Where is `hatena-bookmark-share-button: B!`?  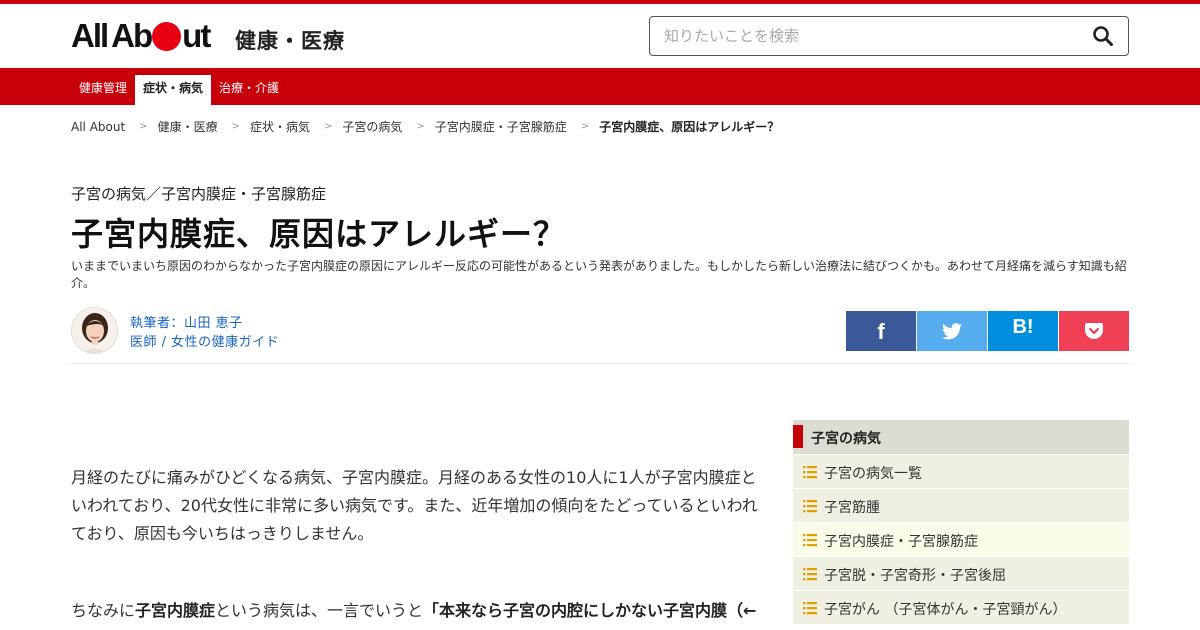 hatena-bookmark-share-button: B! is located at coordinates (1023, 331).